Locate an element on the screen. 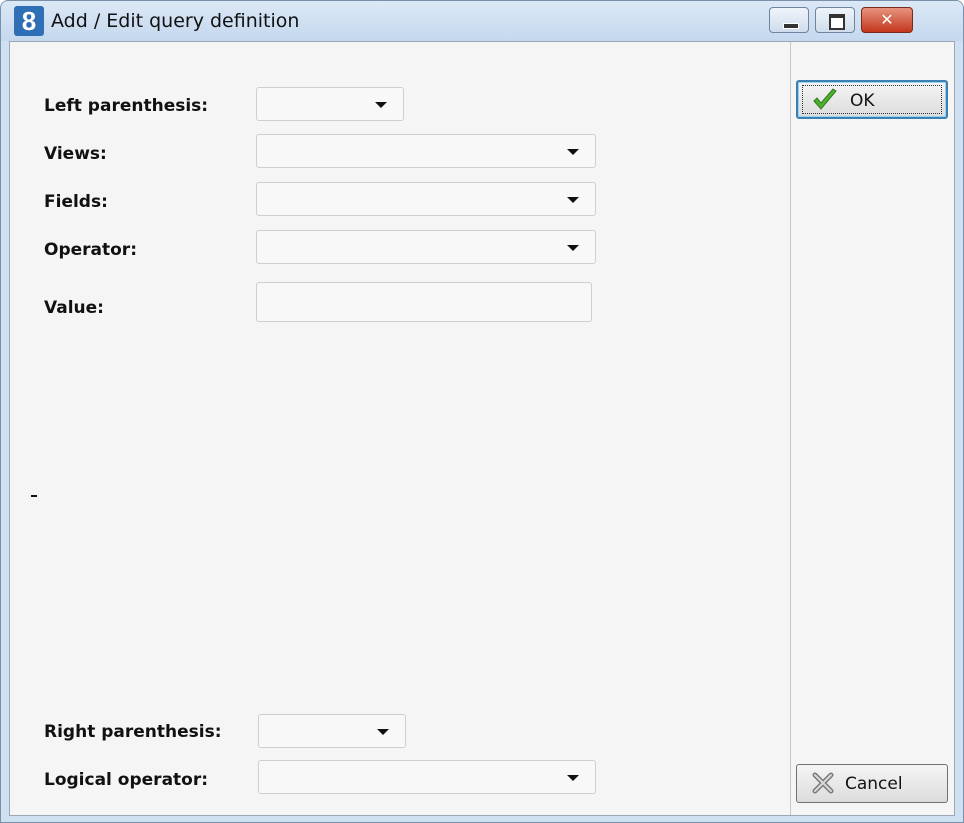 This screenshot has width=964, height=823. cancel-x-icon is located at coordinates (823, 783).